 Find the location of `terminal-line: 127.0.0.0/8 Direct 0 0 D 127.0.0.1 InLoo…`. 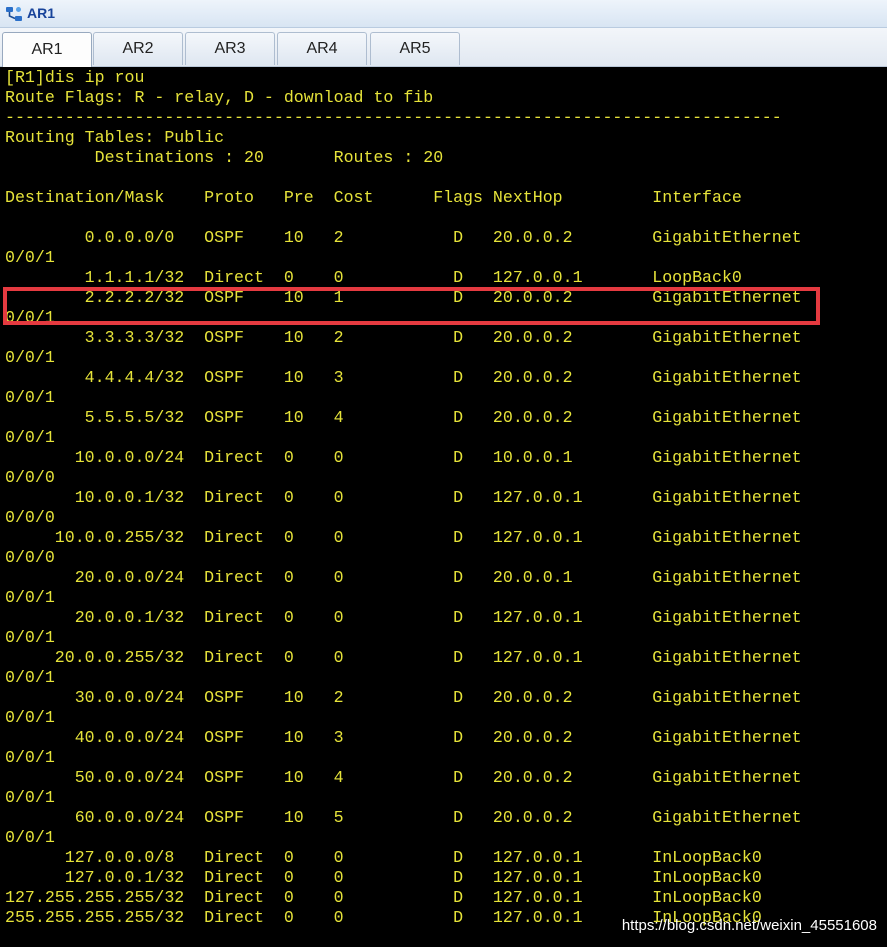

terminal-line: 127.0.0.0/8 Direct 0 0 D 127.0.0.1 InLoo… is located at coordinates (383, 857).